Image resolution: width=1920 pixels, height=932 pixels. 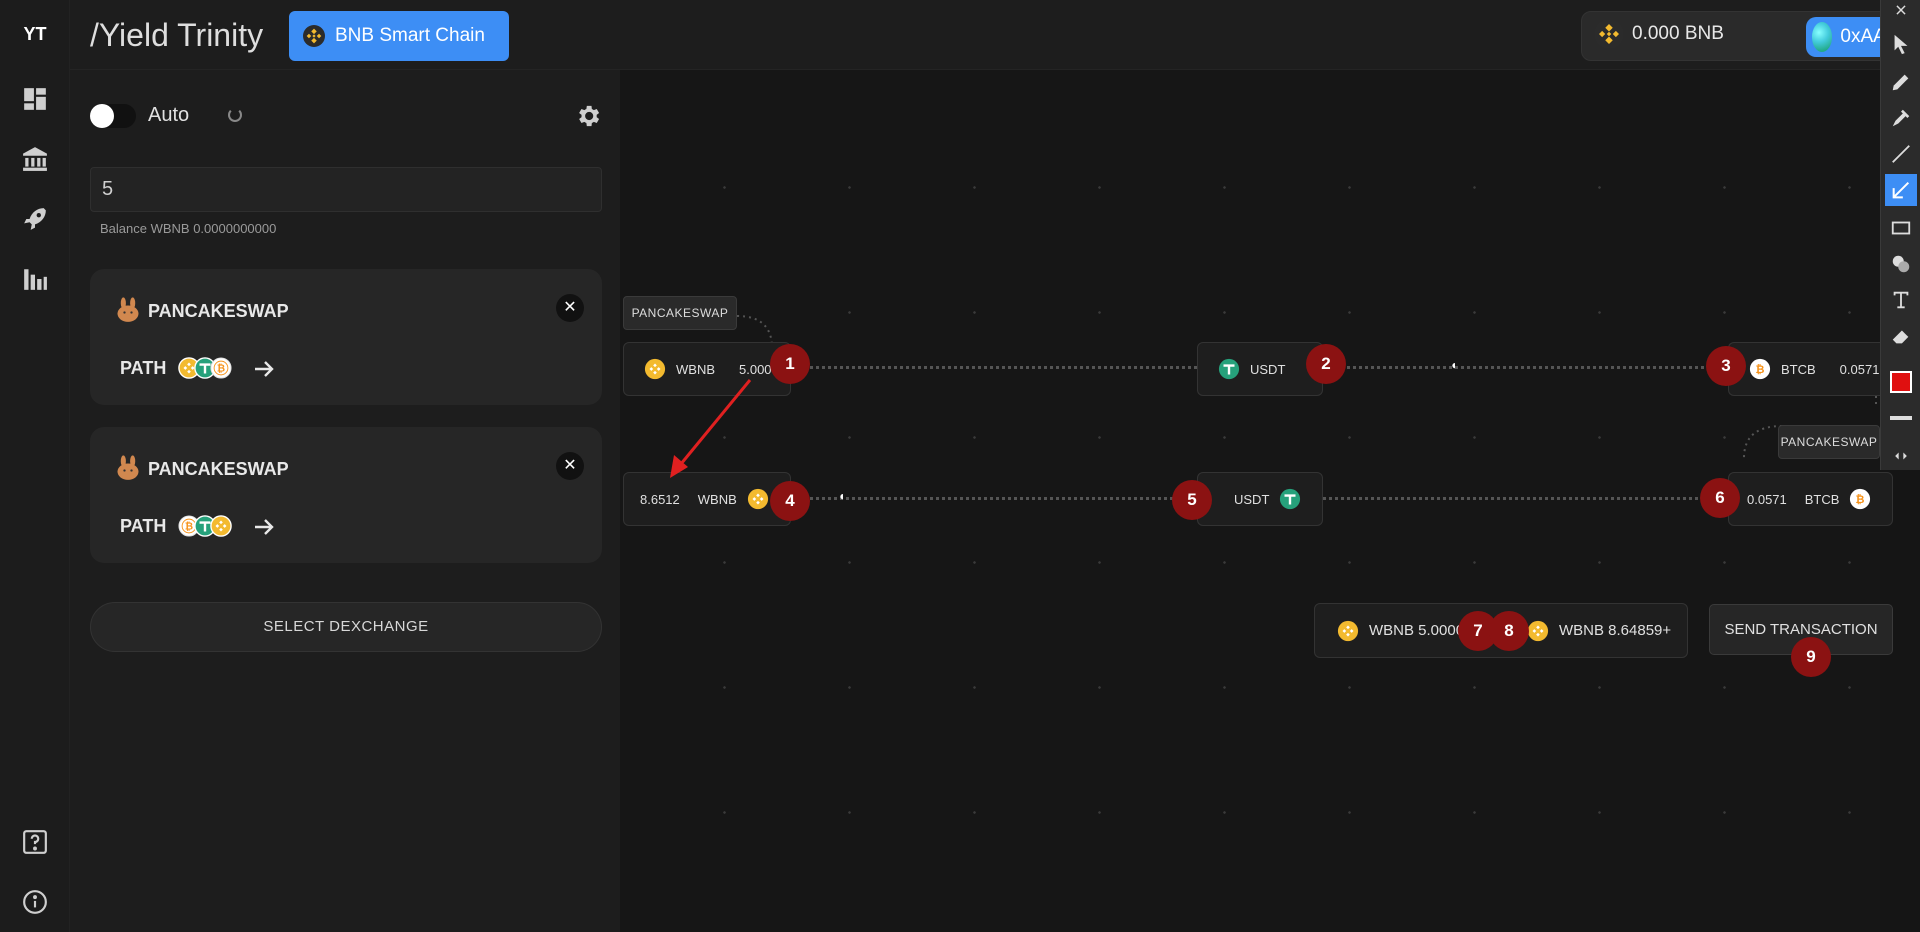 I want to click on eraser-icon, so click(x=1901, y=336).